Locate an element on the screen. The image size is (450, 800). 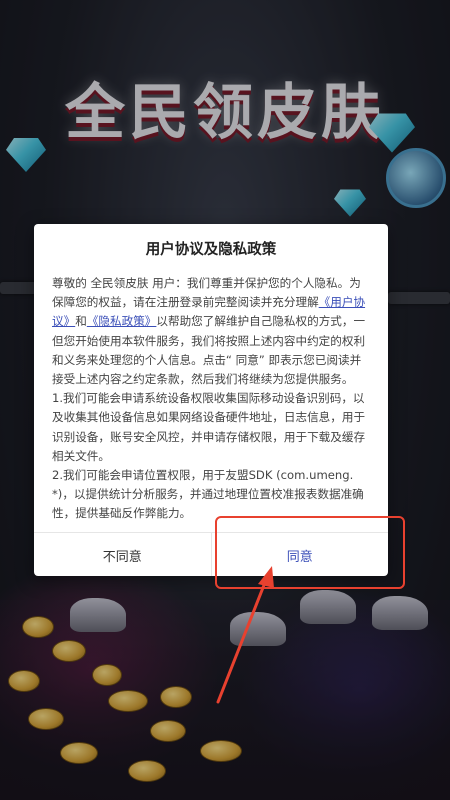
annotation-arrow-icon is located at coordinates (245, 635).